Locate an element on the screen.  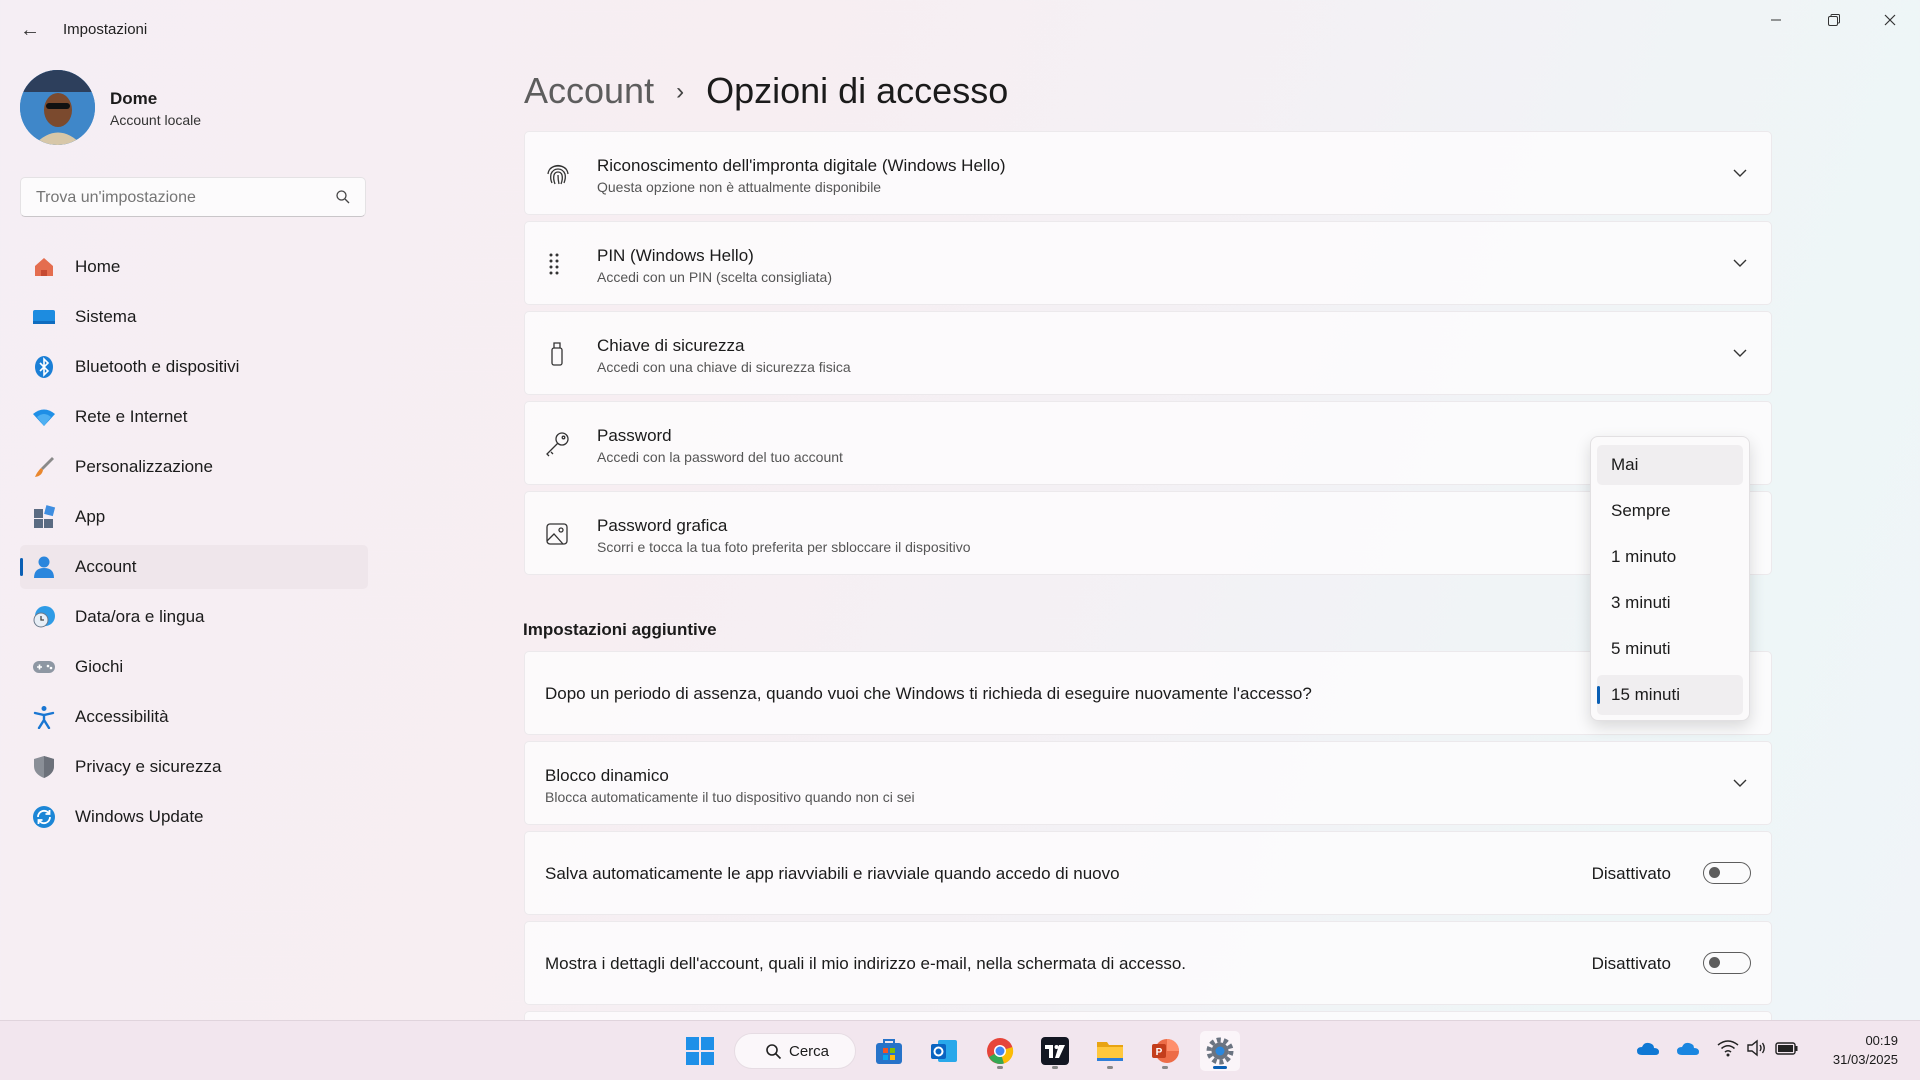
sidebar-item-sistema: Sistema is located at coordinates (195, 317).